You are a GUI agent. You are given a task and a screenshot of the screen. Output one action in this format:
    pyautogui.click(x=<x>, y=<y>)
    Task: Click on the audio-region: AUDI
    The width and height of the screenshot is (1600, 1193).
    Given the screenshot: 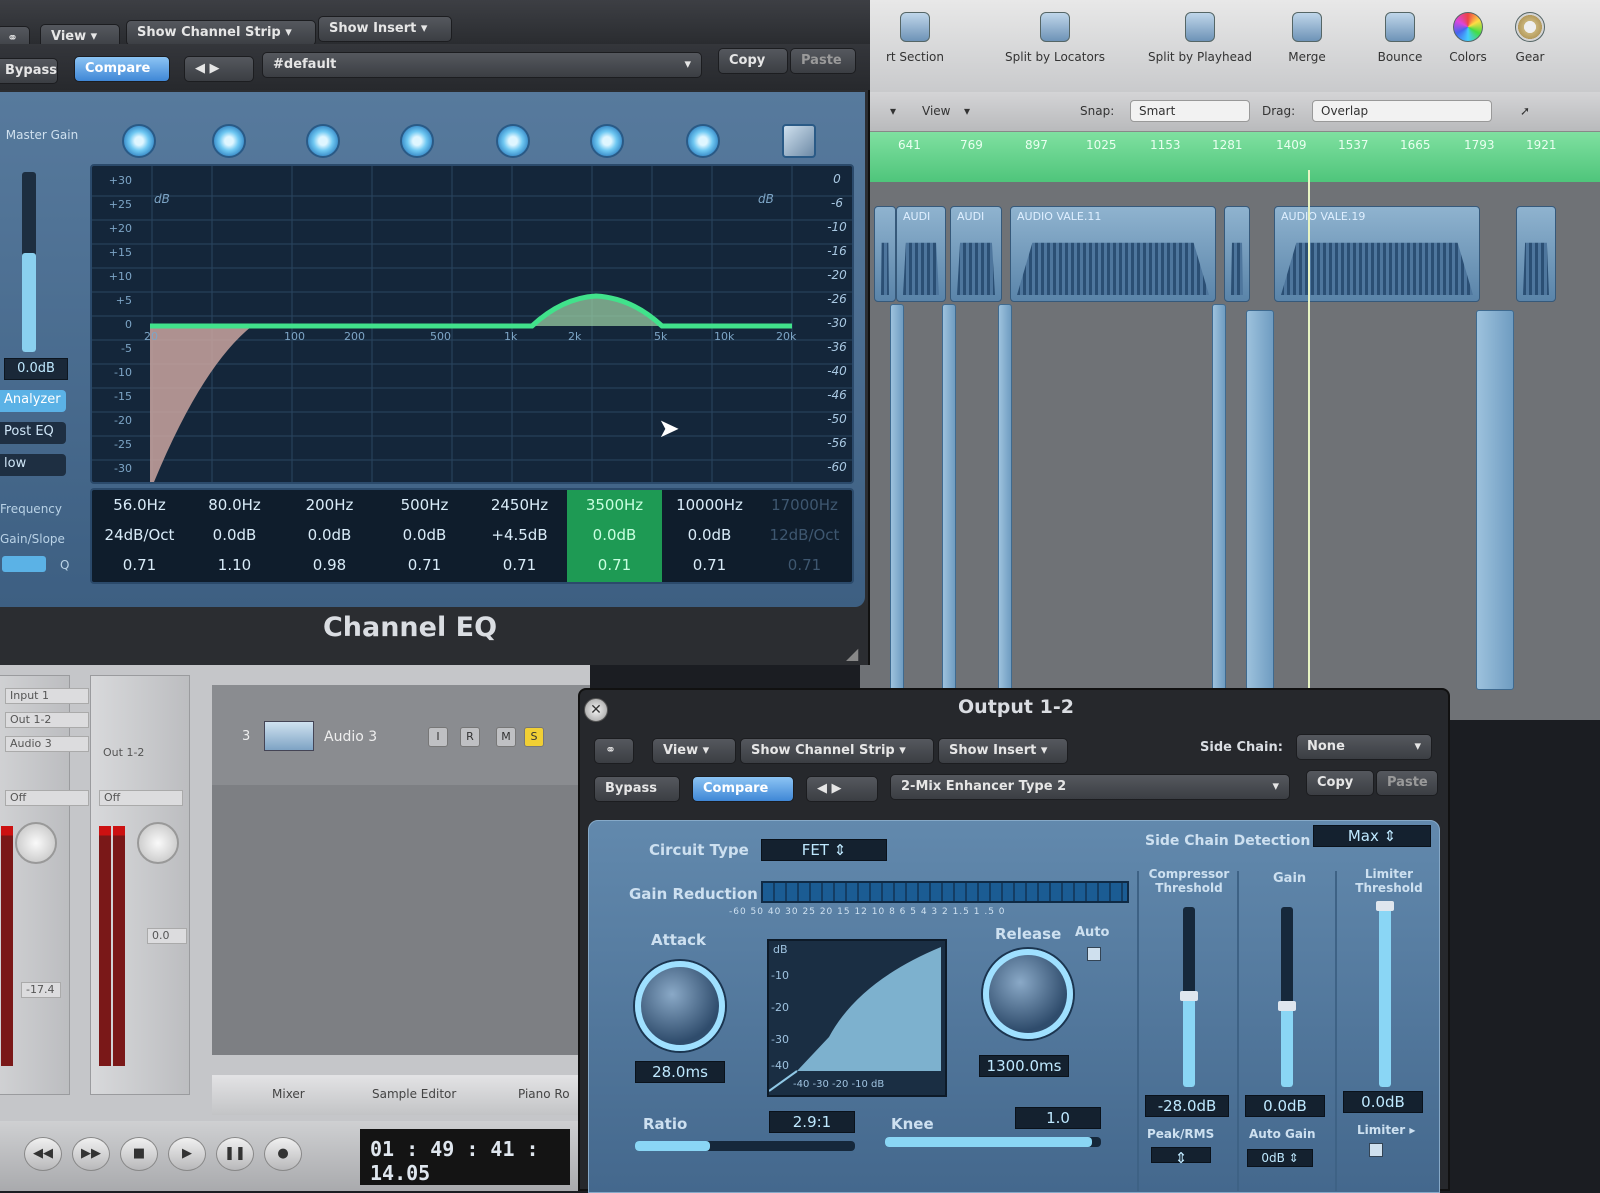 What is the action you would take?
    pyautogui.click(x=921, y=254)
    